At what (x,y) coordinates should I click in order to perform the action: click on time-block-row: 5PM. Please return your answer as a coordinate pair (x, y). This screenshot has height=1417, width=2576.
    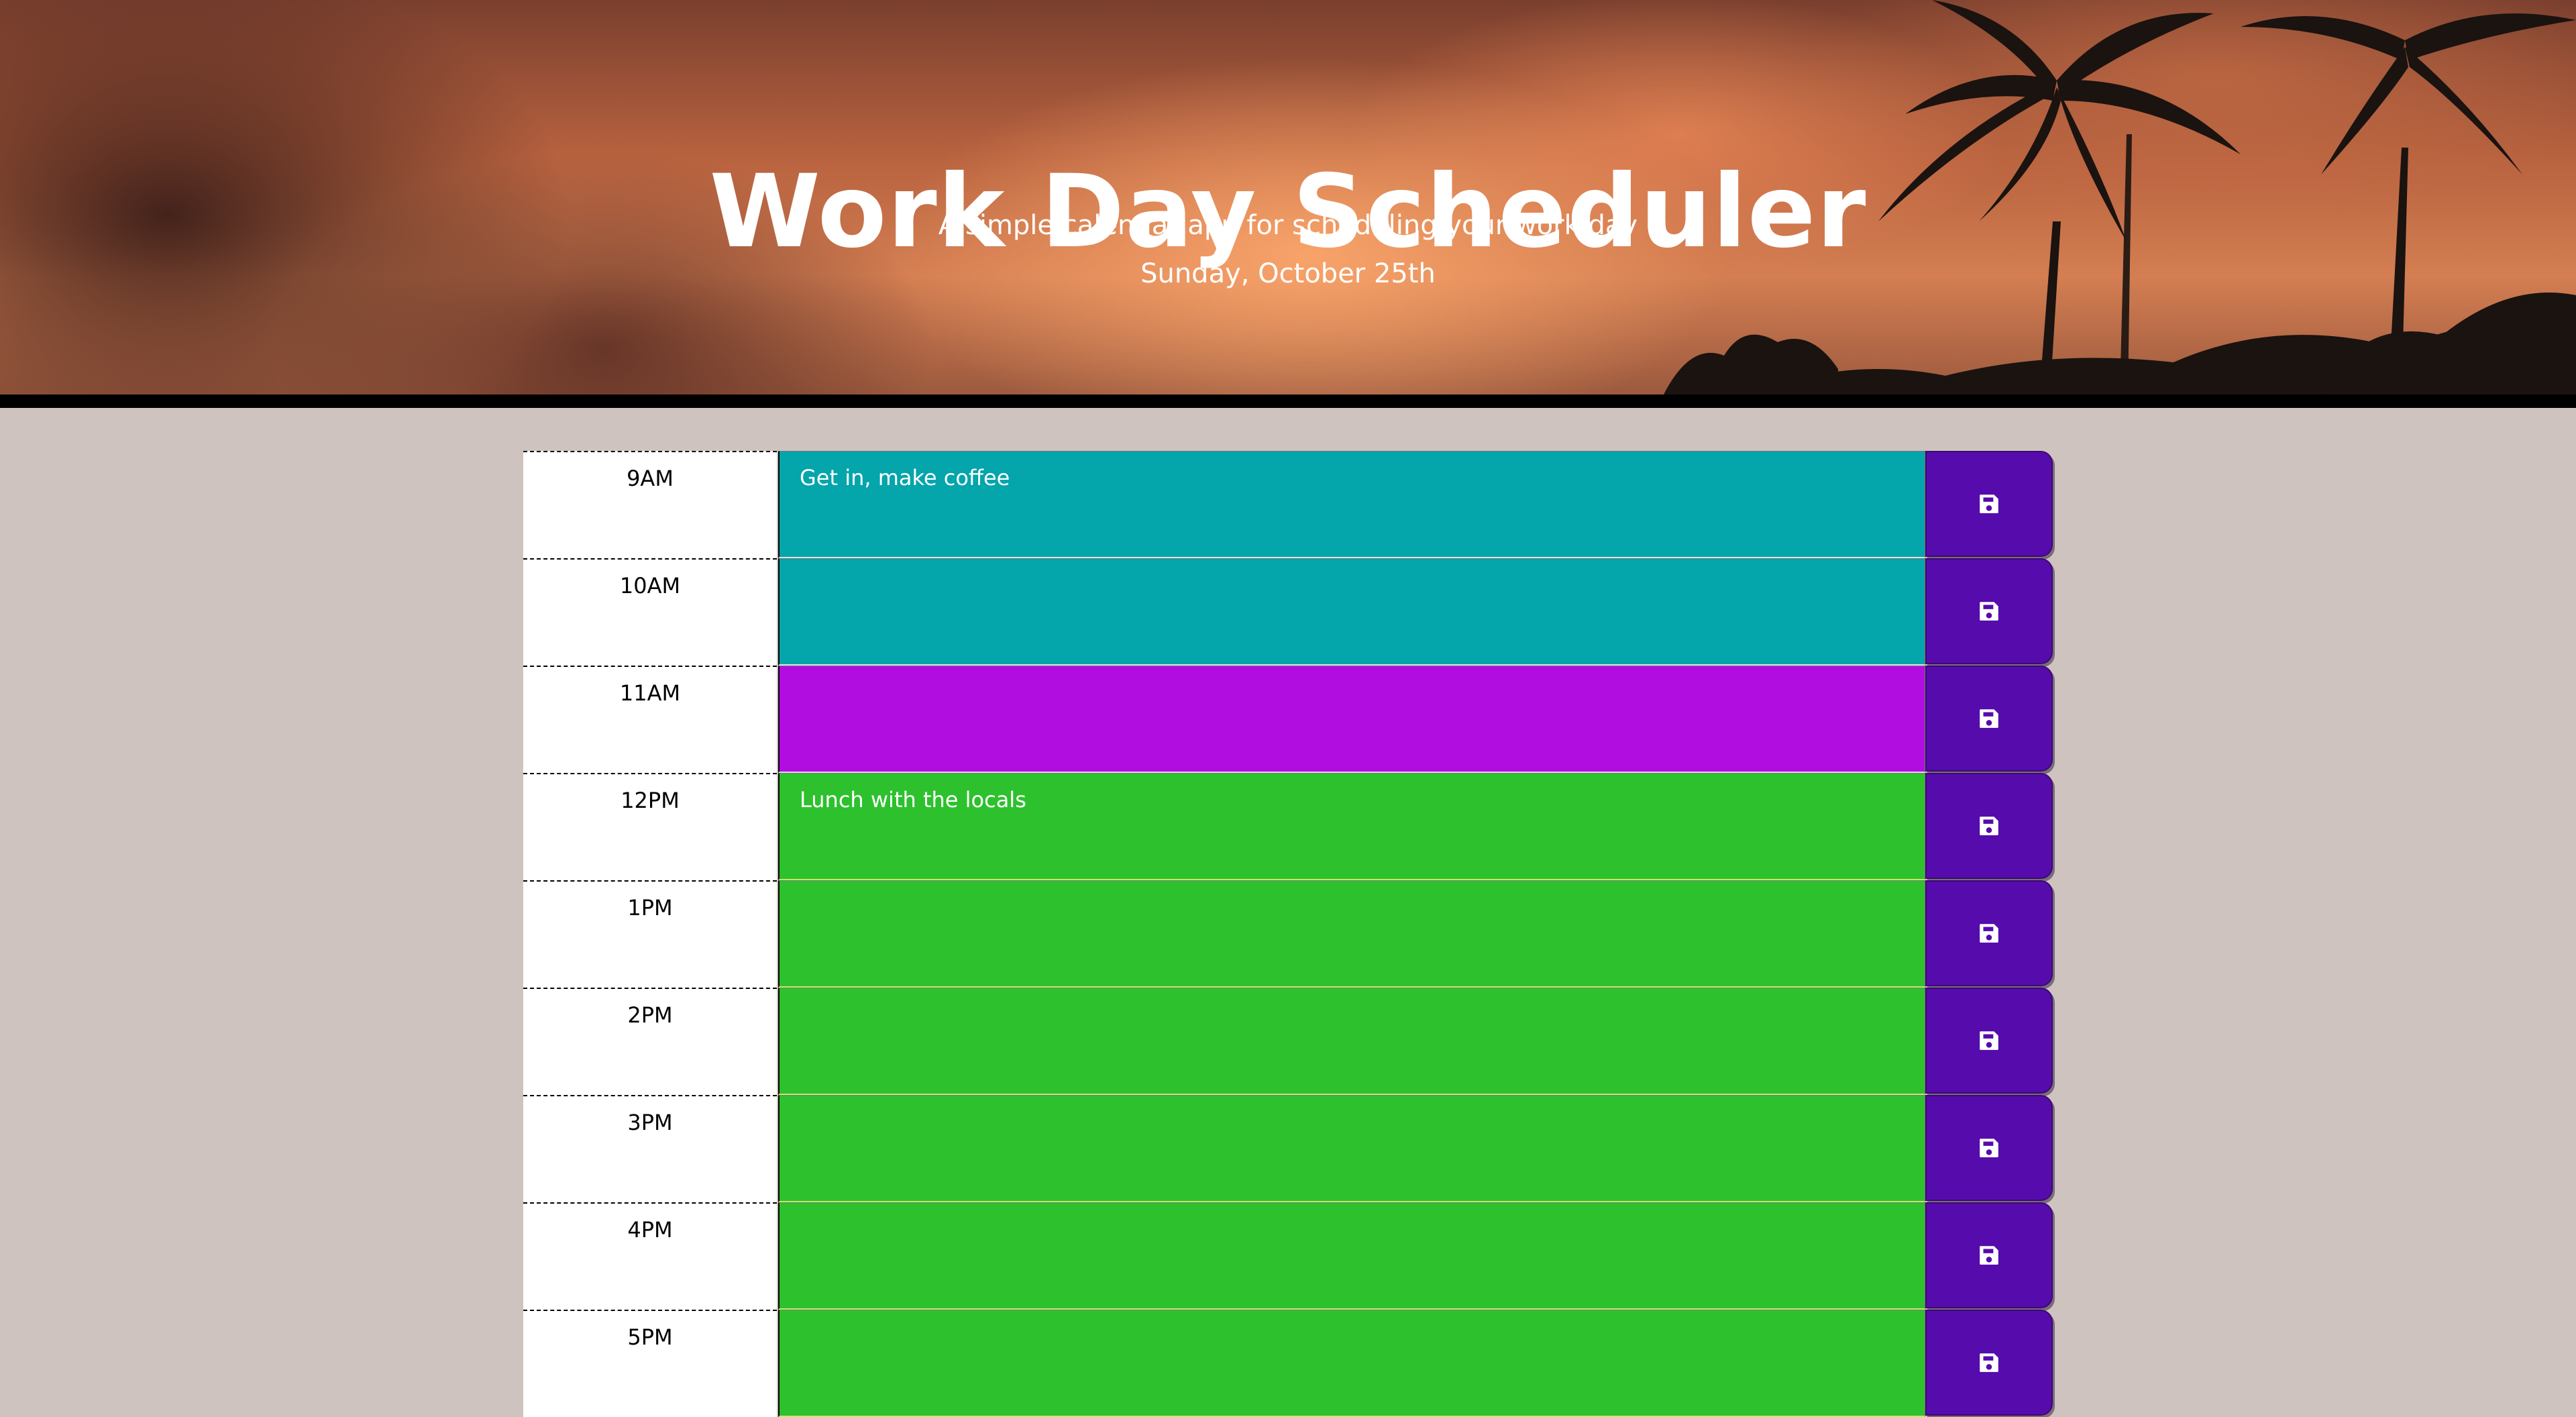
    Looking at the image, I should click on (1288, 1363).